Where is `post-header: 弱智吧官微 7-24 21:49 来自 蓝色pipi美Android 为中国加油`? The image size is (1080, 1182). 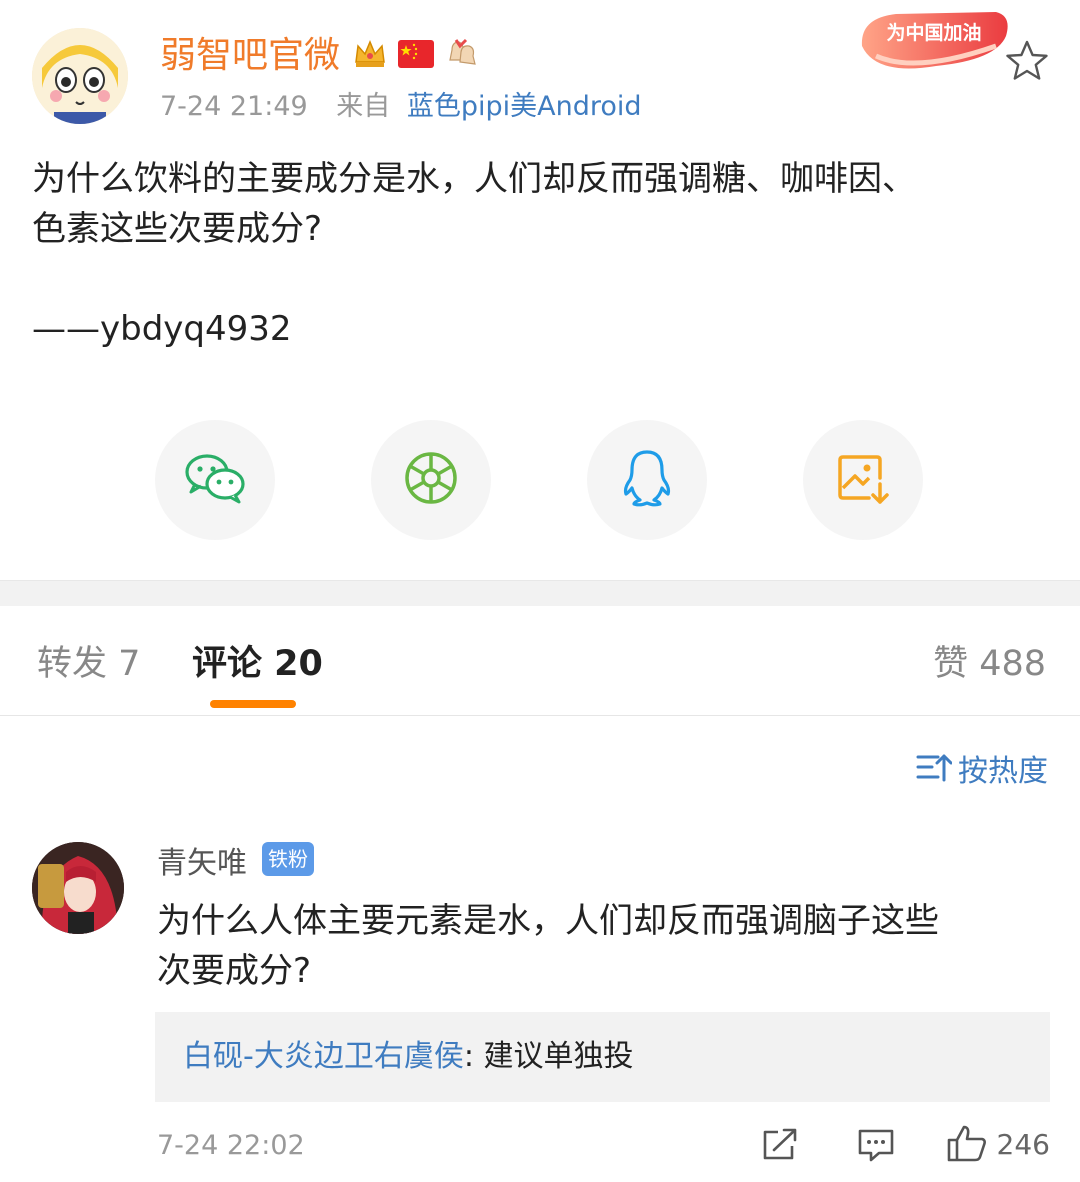 post-header: 弱智吧官微 7-24 21:49 来自 蓝色pipi美Android 为中国加油 is located at coordinates (540, 70).